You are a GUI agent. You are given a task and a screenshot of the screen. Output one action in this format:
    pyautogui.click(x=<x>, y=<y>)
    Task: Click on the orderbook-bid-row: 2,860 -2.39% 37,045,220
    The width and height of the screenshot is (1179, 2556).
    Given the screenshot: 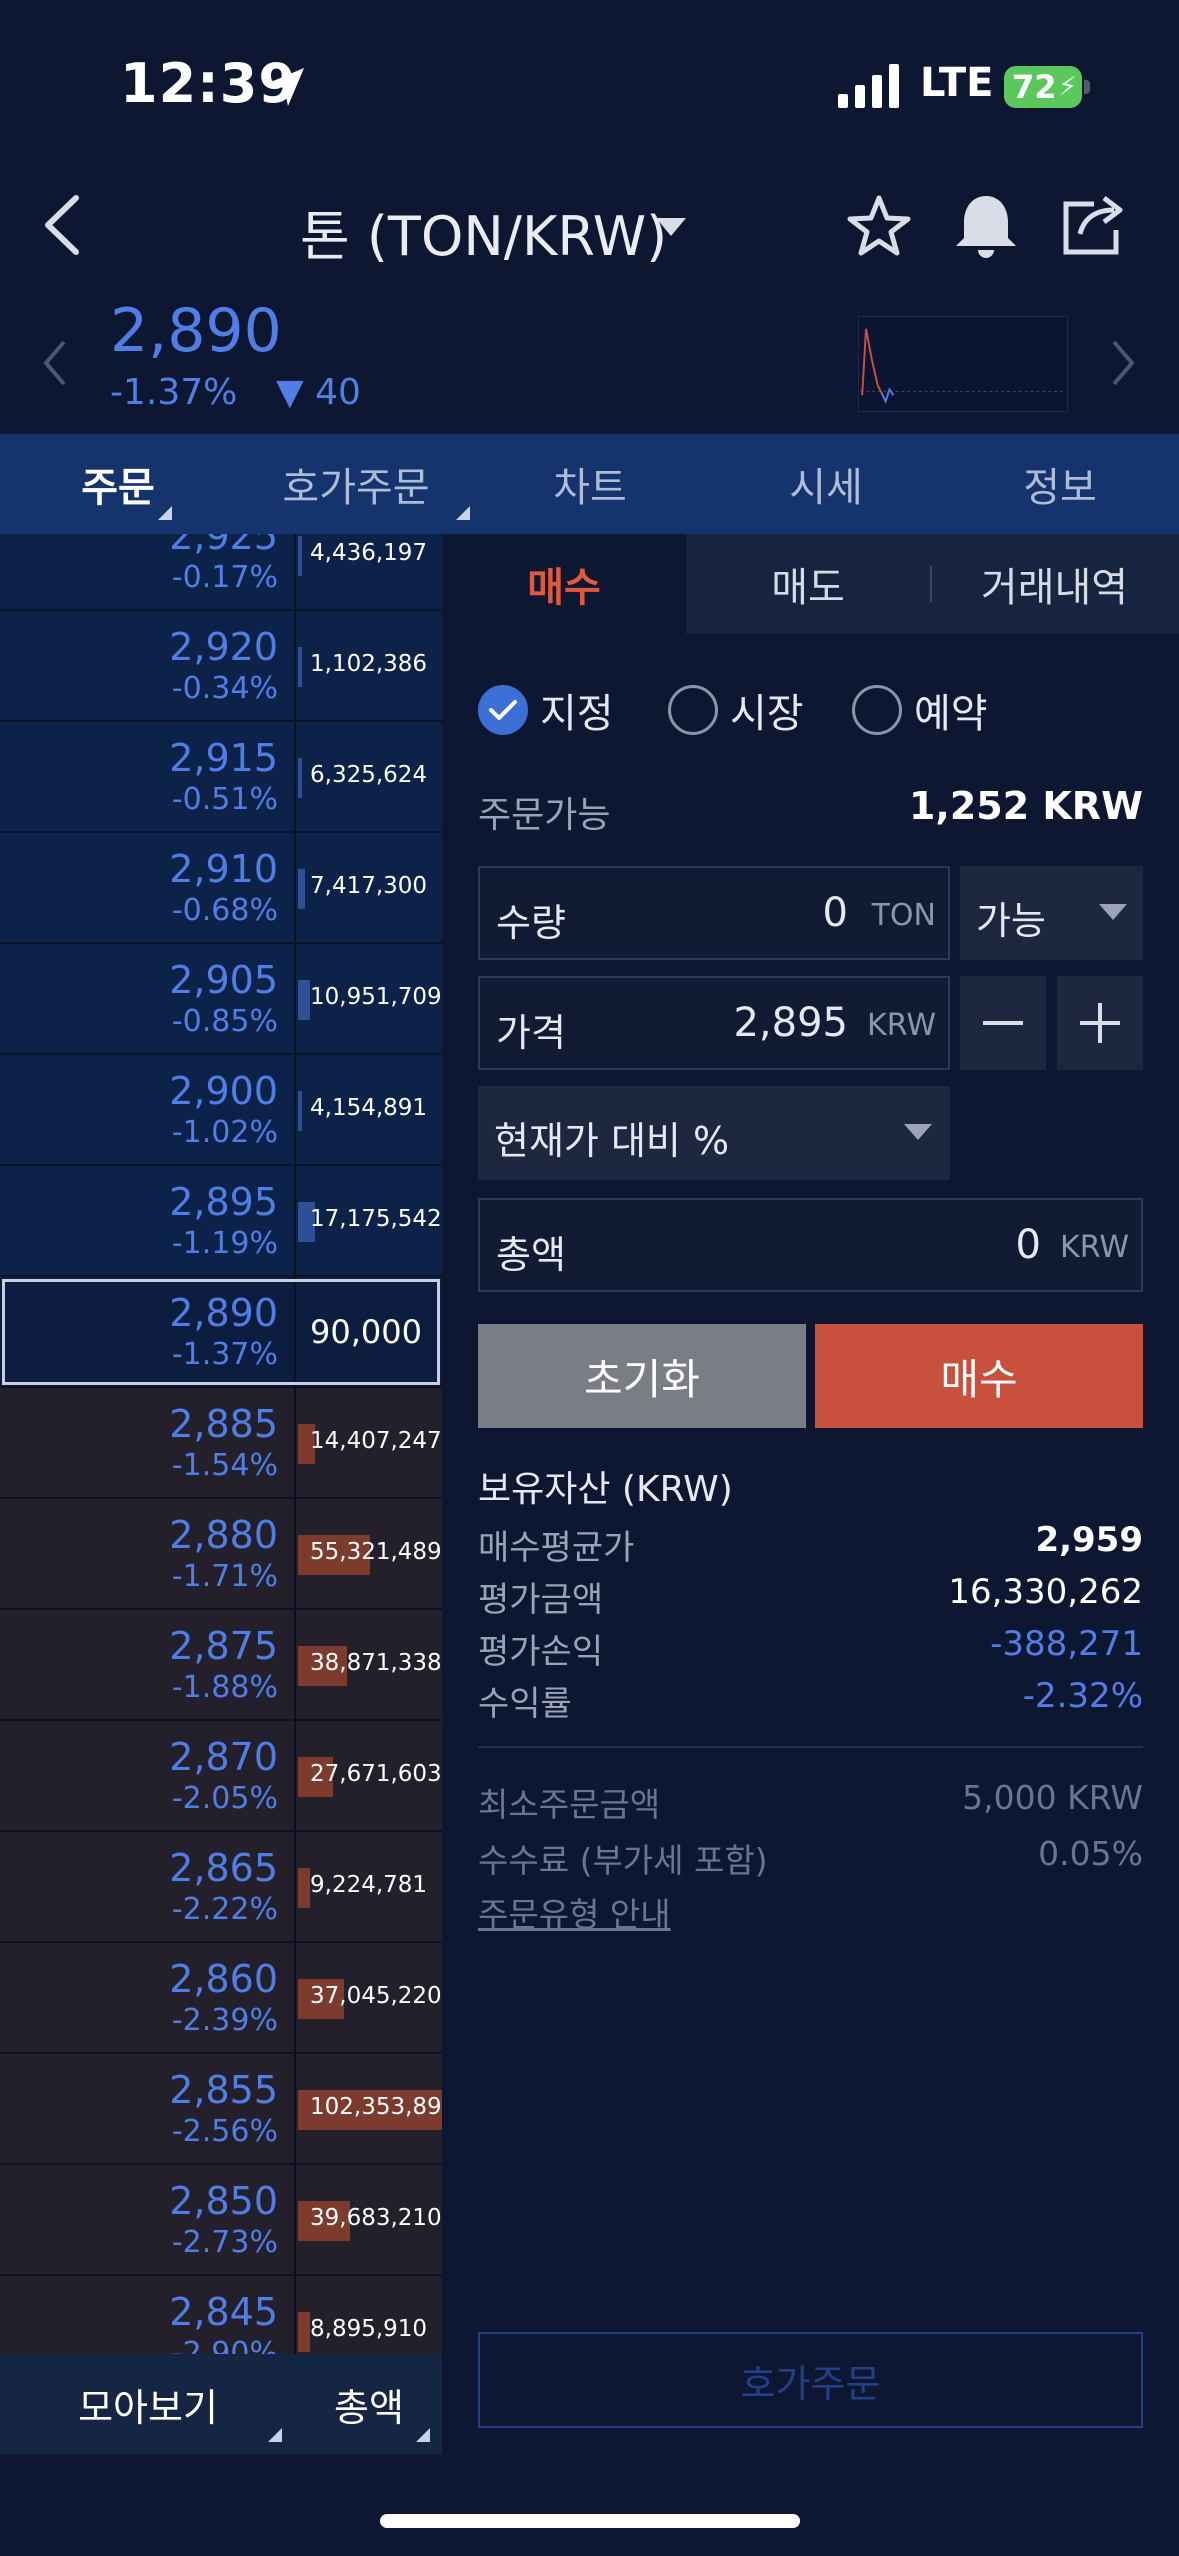 What is the action you would take?
    pyautogui.click(x=221, y=1998)
    